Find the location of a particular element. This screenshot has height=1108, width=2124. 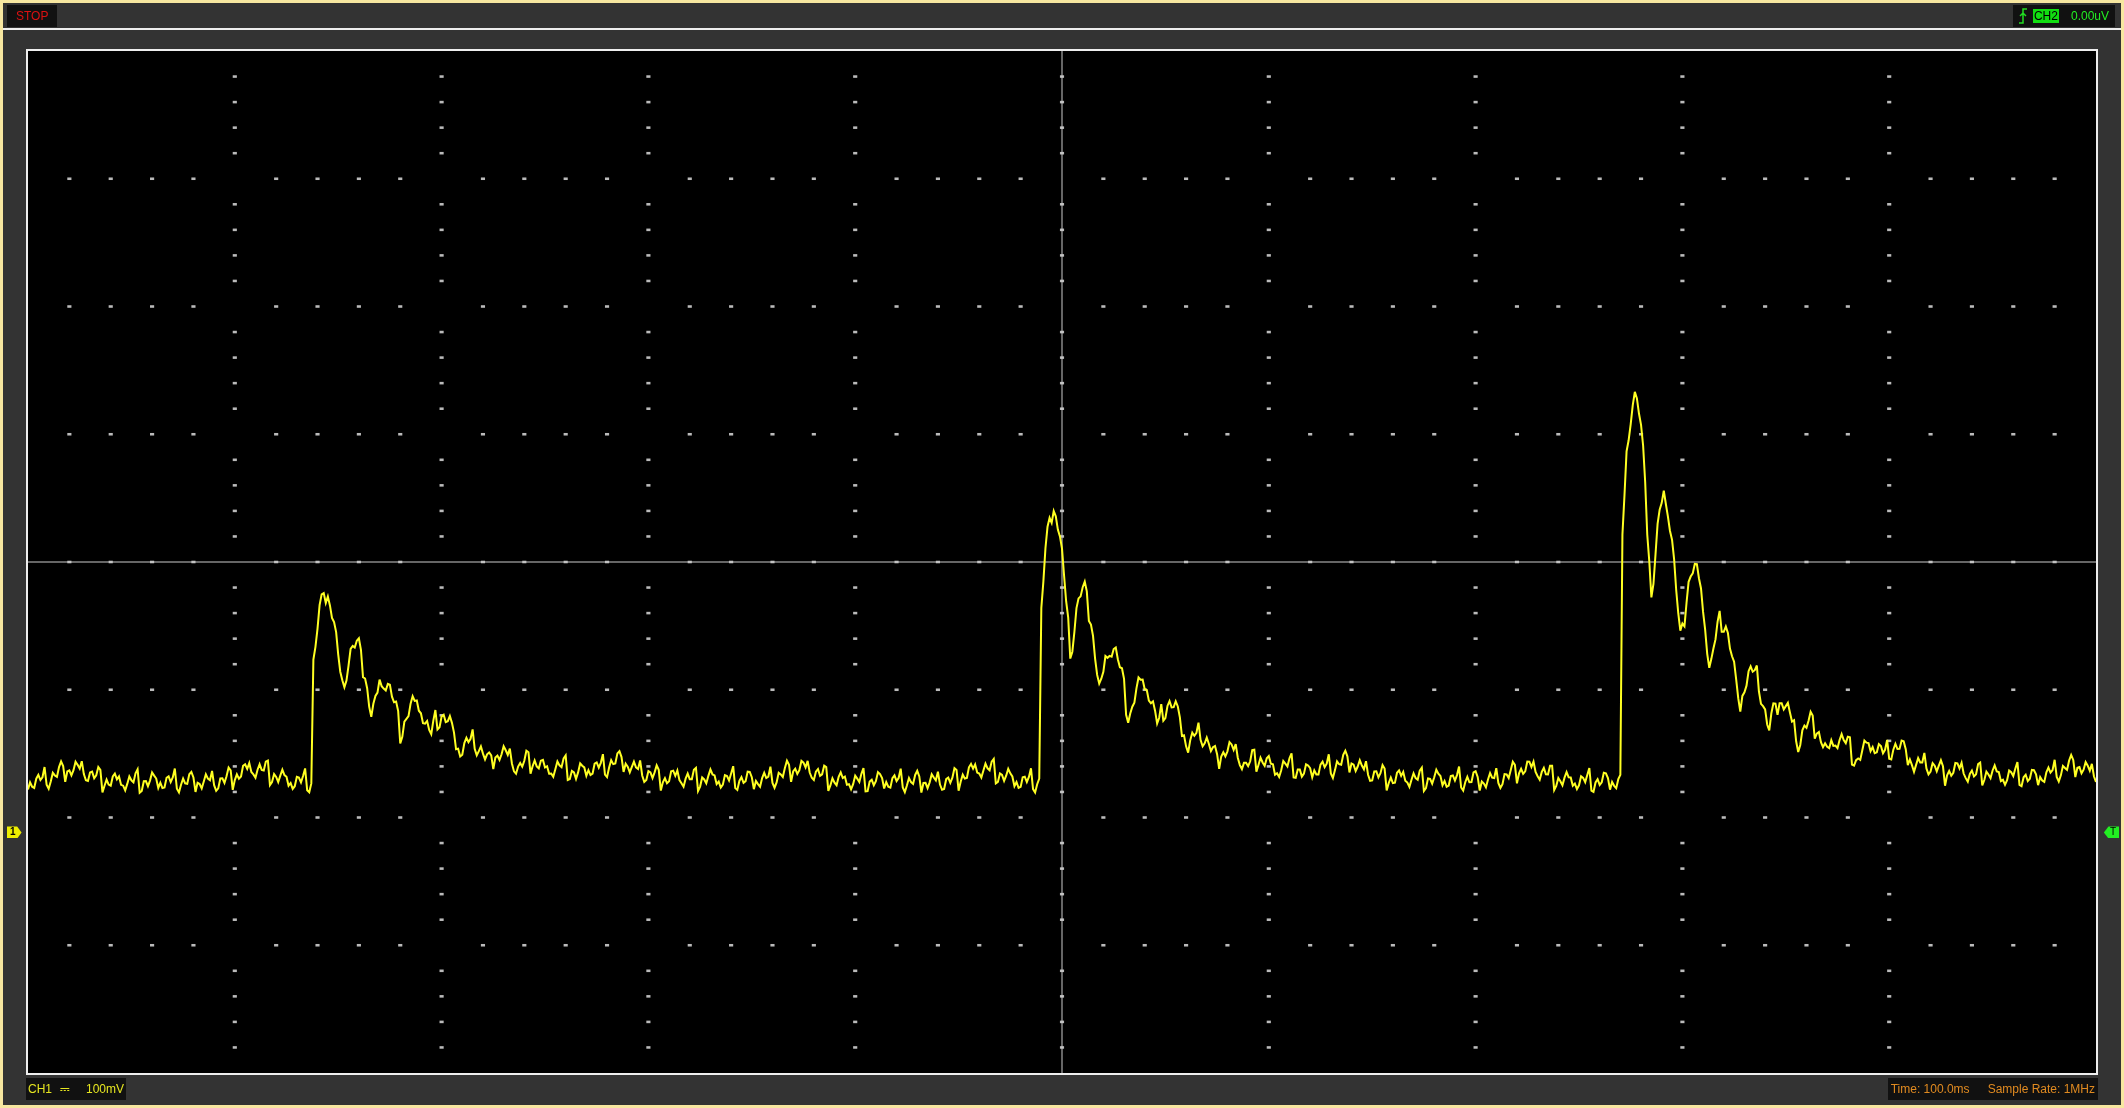

trigger-marker: T is located at coordinates (2111, 832).